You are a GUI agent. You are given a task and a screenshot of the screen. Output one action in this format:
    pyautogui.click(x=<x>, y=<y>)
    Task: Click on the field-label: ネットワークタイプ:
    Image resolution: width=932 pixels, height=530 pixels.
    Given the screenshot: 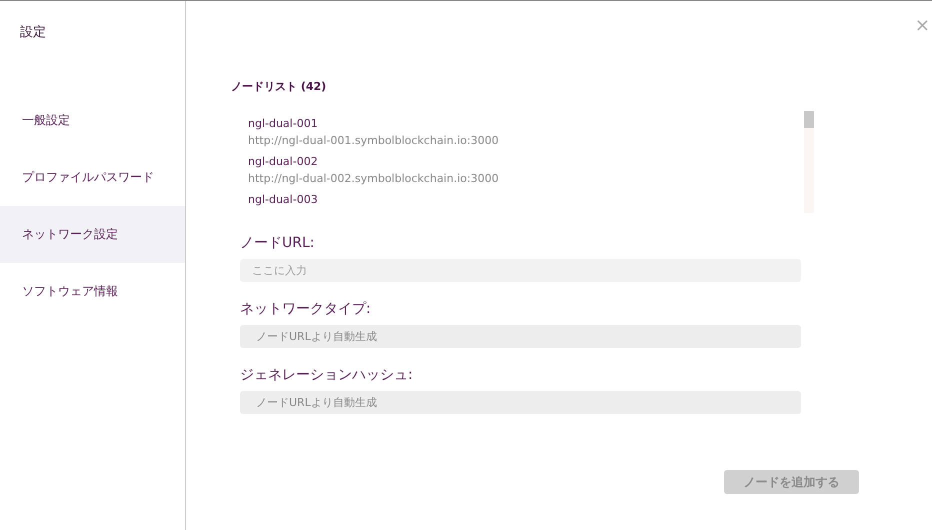 What is the action you would take?
    pyautogui.click(x=306, y=309)
    